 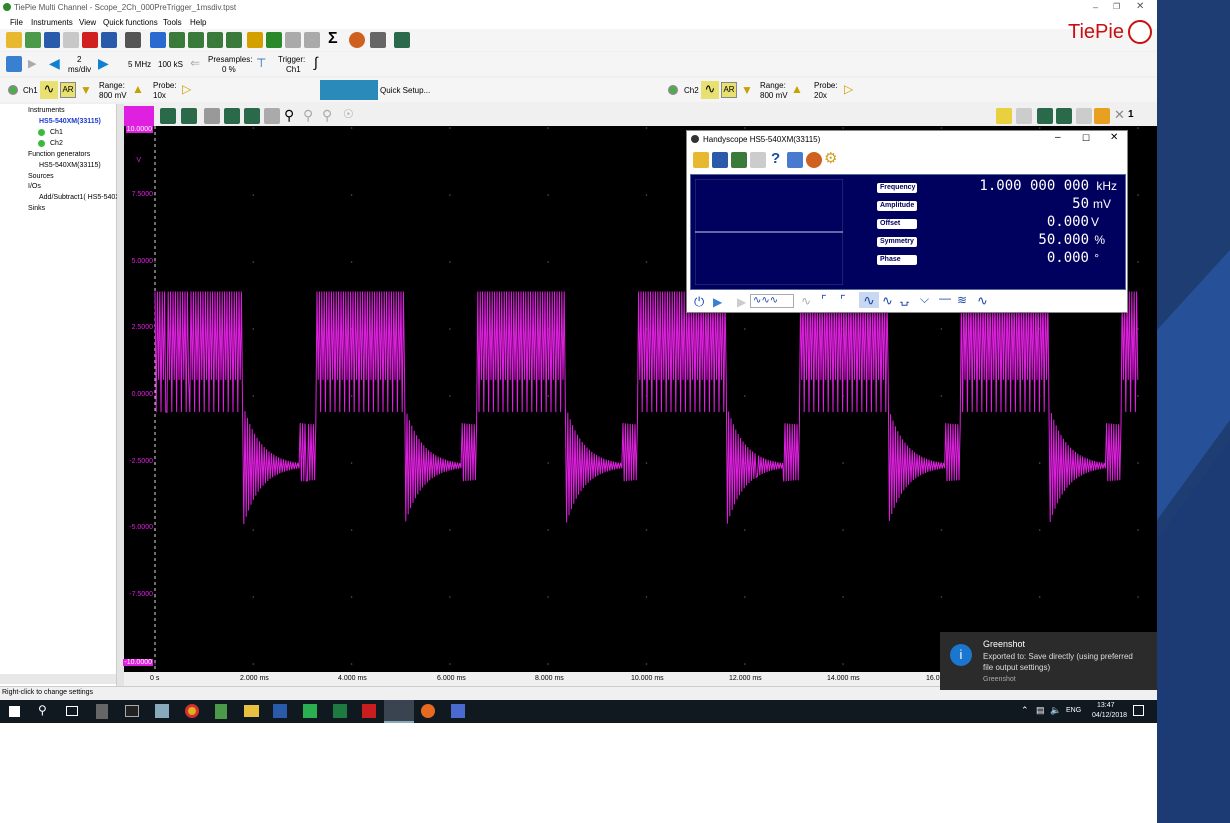 I want to click on export-icon, so click(x=1024, y=116).